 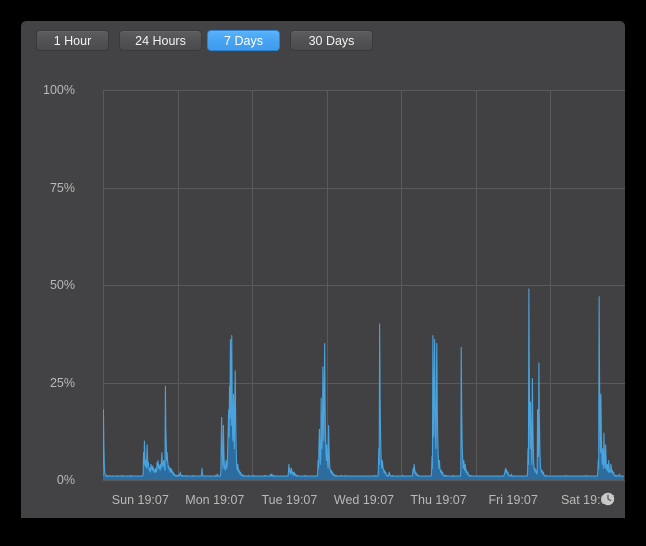 I want to click on range-button-1-hour: 1 Hour, so click(x=72, y=40).